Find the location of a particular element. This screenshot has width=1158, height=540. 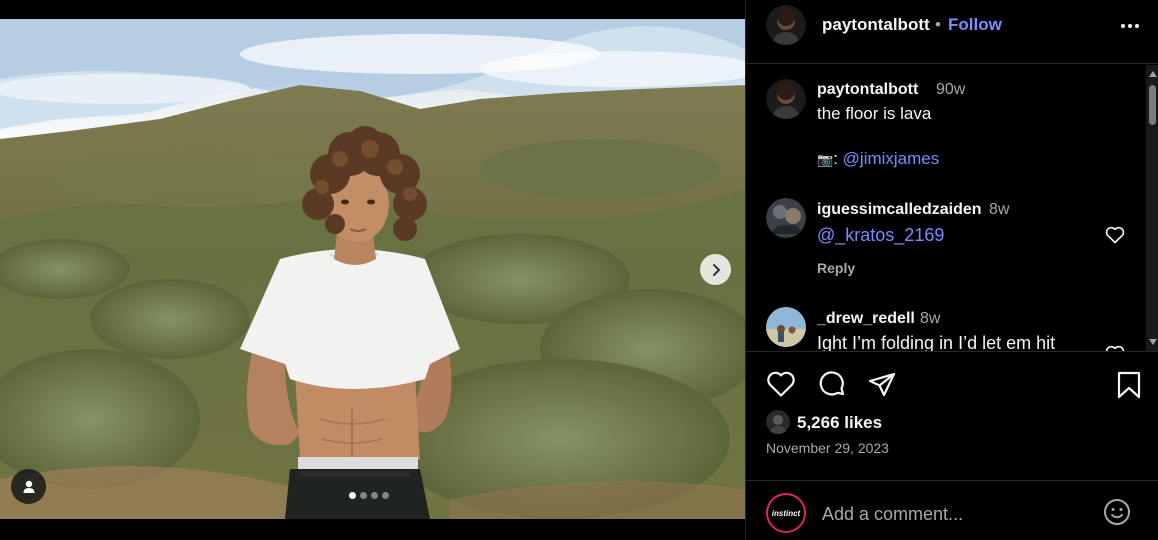

camera-emoji: 📷 is located at coordinates (825, 159).